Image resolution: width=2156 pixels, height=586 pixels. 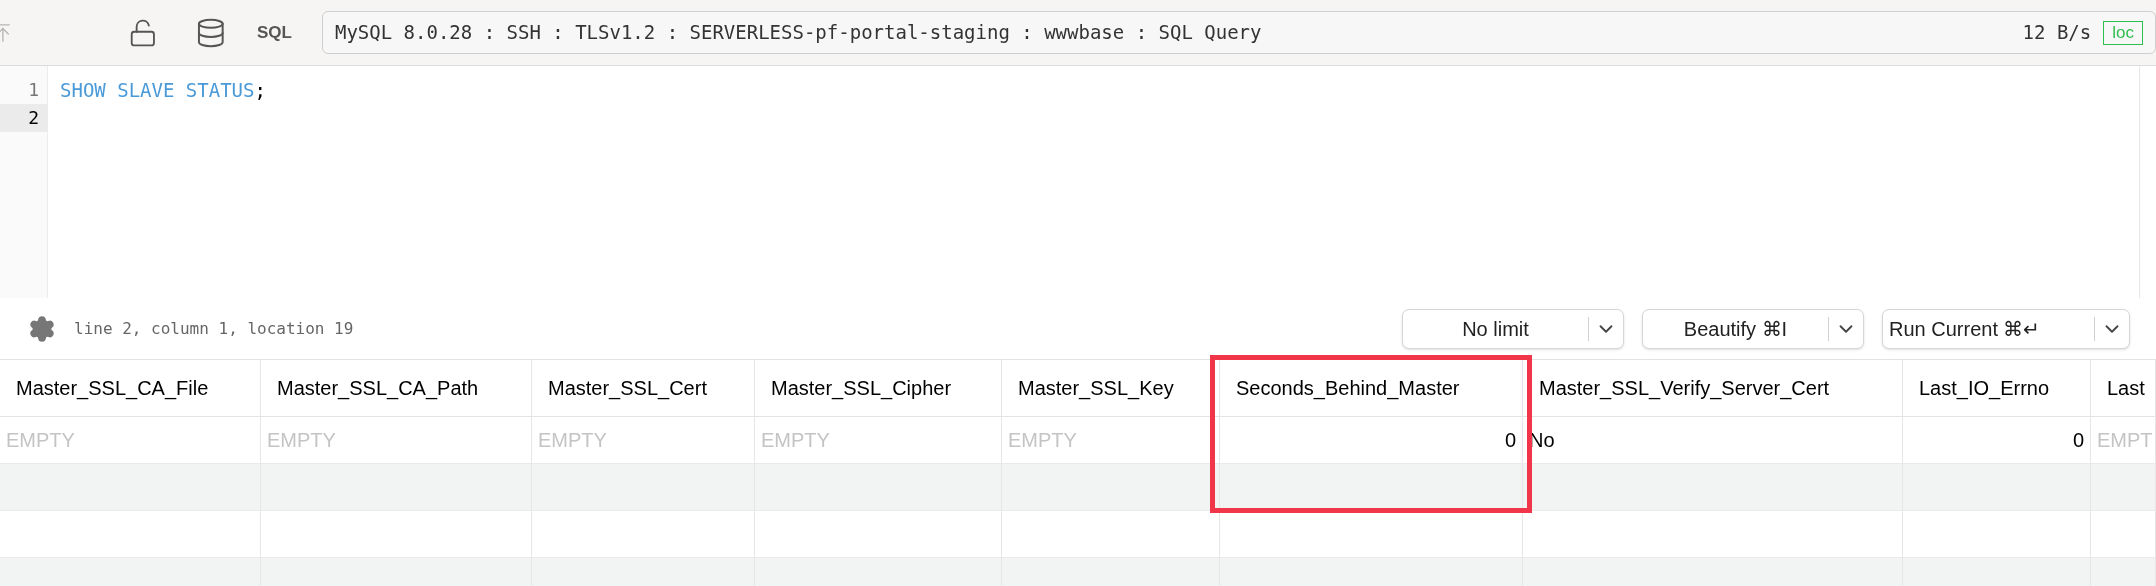 I want to click on column-header: Master_SSL_Verify_Server_Cert, so click(x=1684, y=388).